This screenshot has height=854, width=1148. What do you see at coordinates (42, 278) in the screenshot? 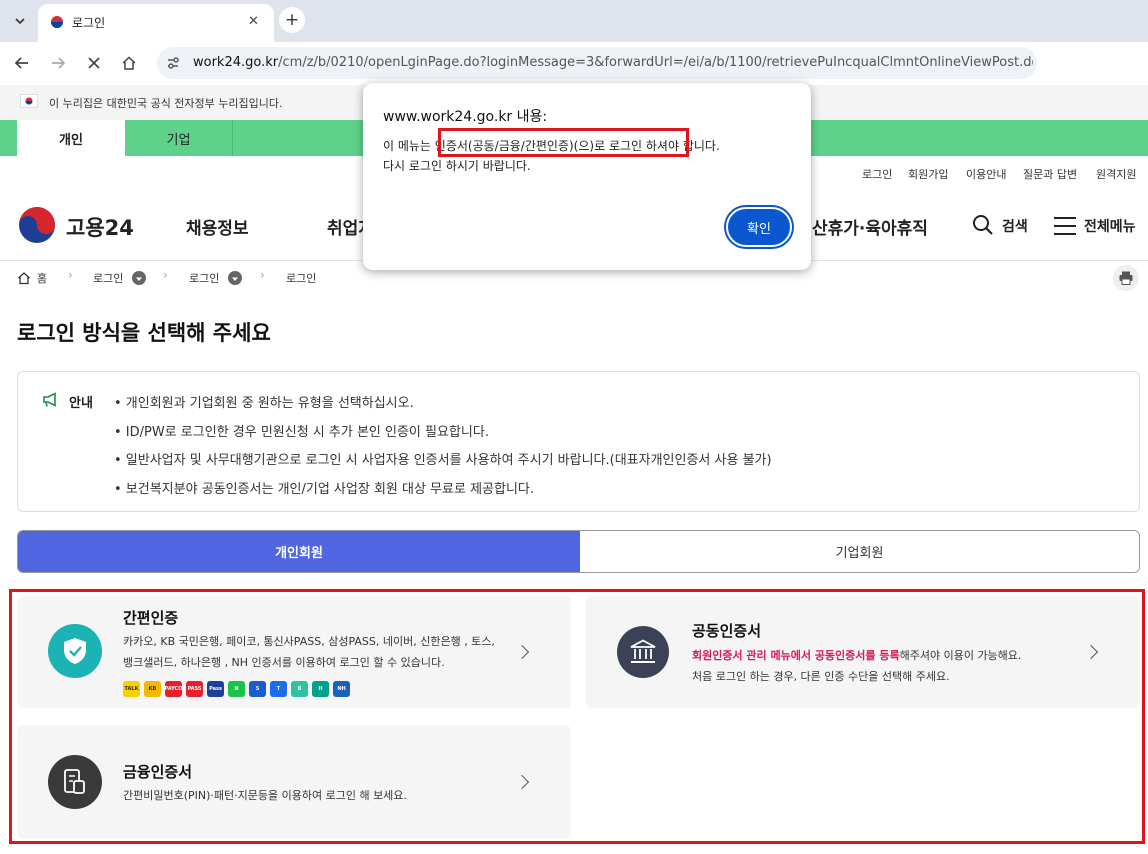
I see `breadcrumb-home: 홈` at bounding box center [42, 278].